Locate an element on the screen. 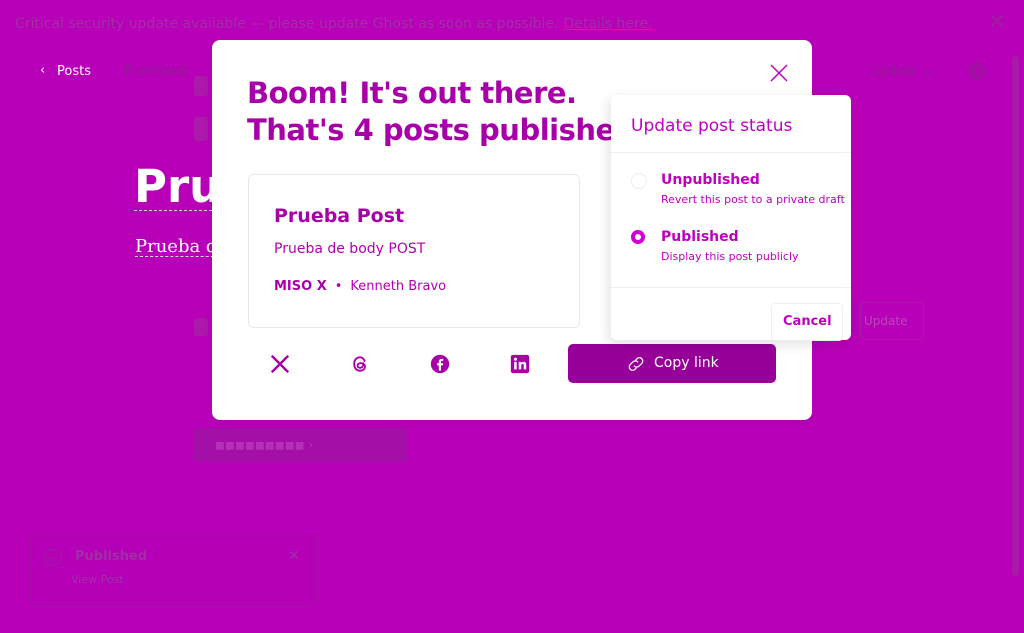  toast-title: Published is located at coordinates (111, 556).